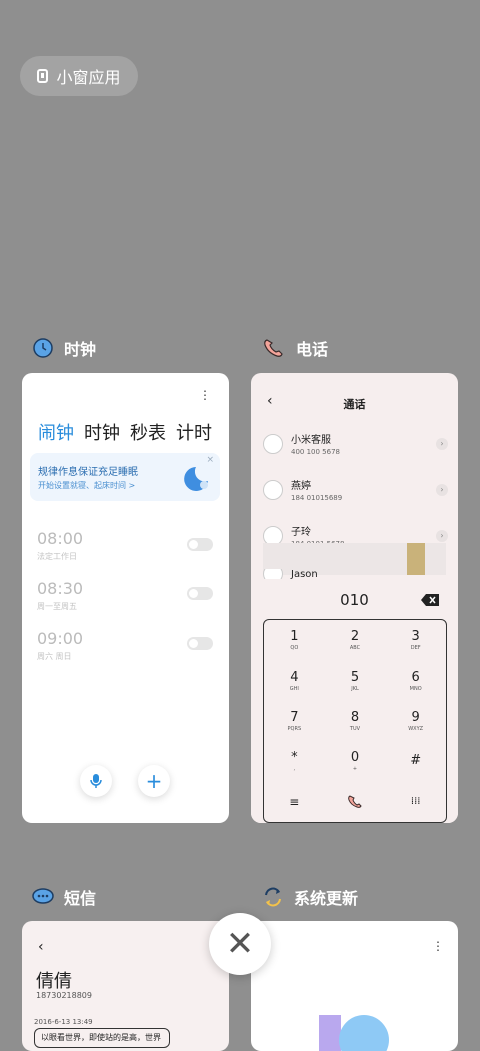 Image resolution: width=480 pixels, height=1051 pixels. I want to click on contact-row: 小米客服 400 100 5678 ›, so click(355, 443).